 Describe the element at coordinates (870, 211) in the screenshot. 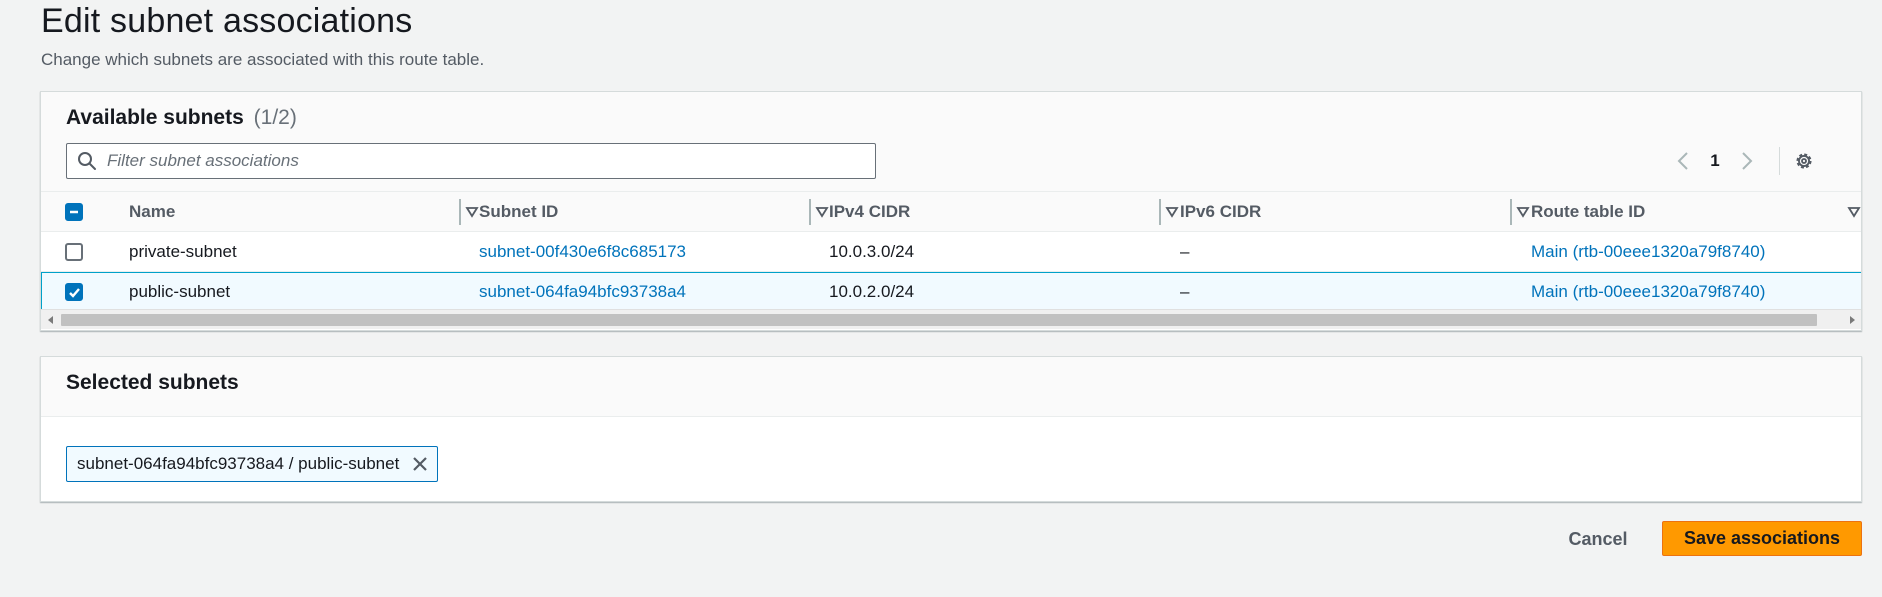

I see `column-header-ipv4-label: IPv4 CIDR` at that location.